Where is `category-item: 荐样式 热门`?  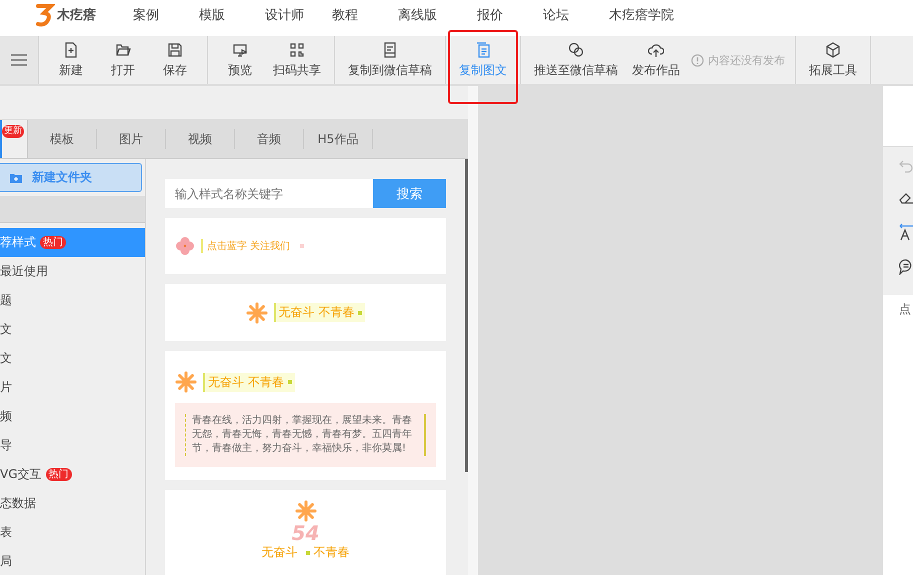
category-item: 荐样式 热门 is located at coordinates (72, 242).